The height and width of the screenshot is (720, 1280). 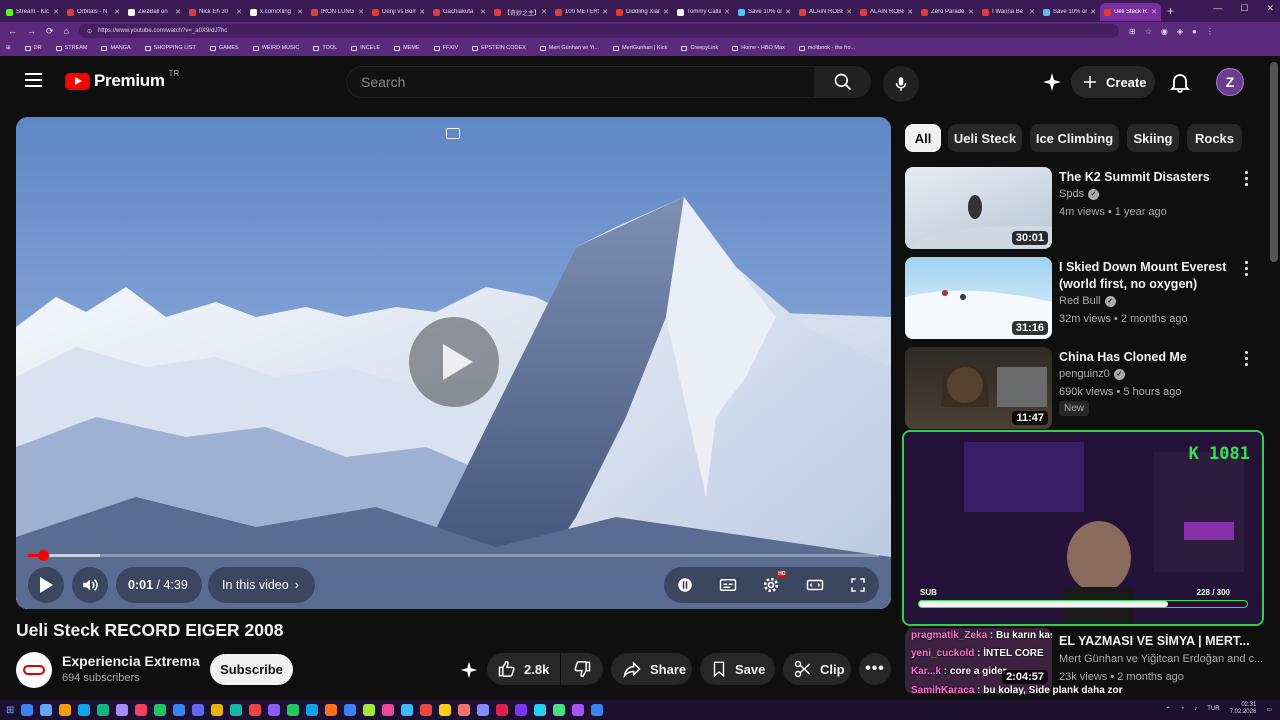 I want to click on browser-tab: Tommy Calla ✕, so click(x=703, y=12).